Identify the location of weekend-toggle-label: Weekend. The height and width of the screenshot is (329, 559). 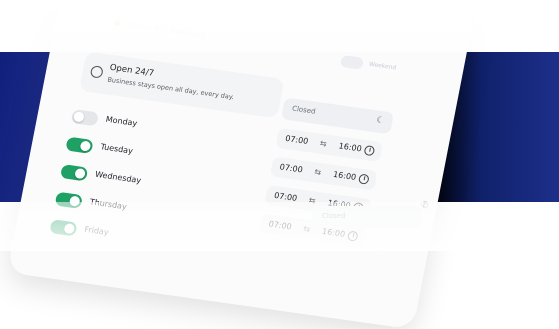
(382, 66).